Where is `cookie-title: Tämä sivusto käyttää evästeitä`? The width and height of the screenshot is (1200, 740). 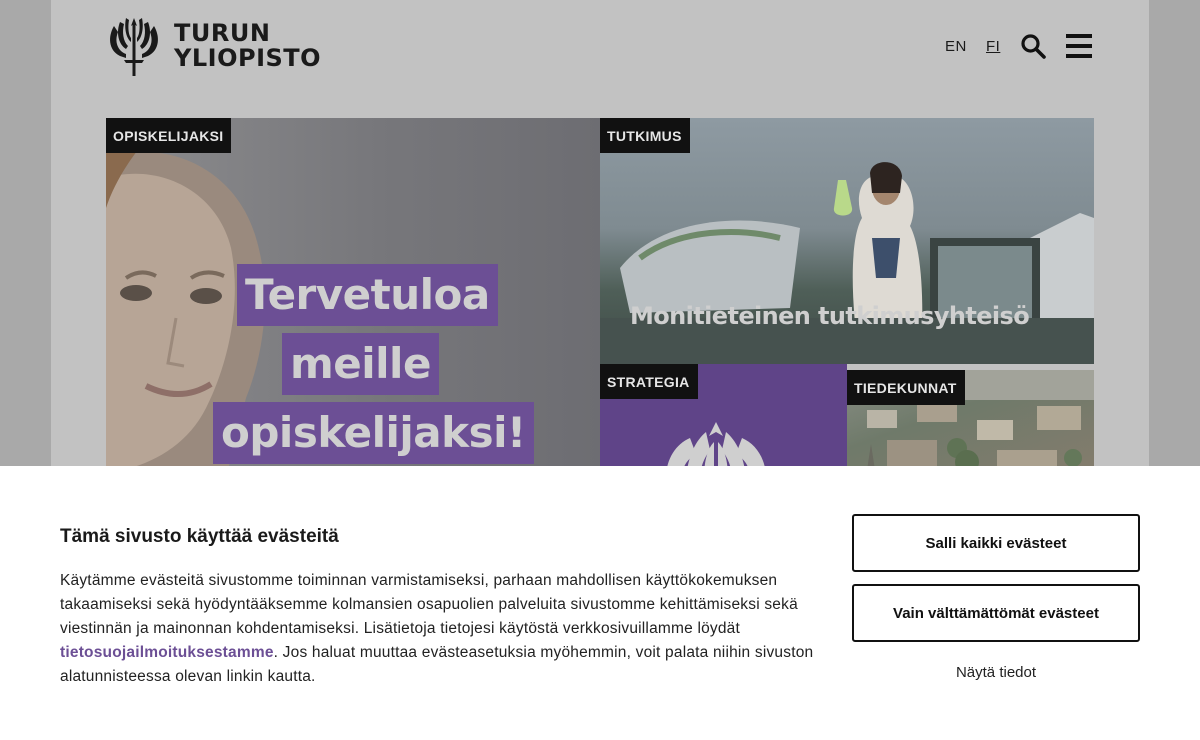
cookie-title: Tämä sivusto käyttää evästeitä is located at coordinates (199, 536).